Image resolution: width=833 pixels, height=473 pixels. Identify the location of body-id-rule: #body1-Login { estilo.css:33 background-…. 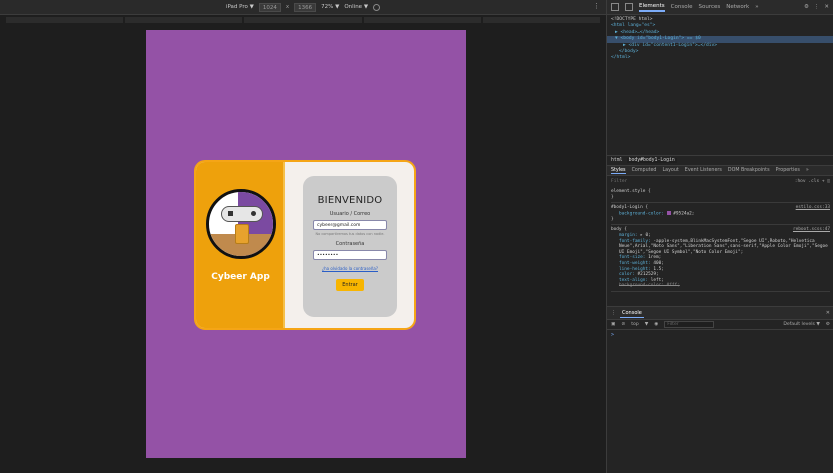
(720, 214).